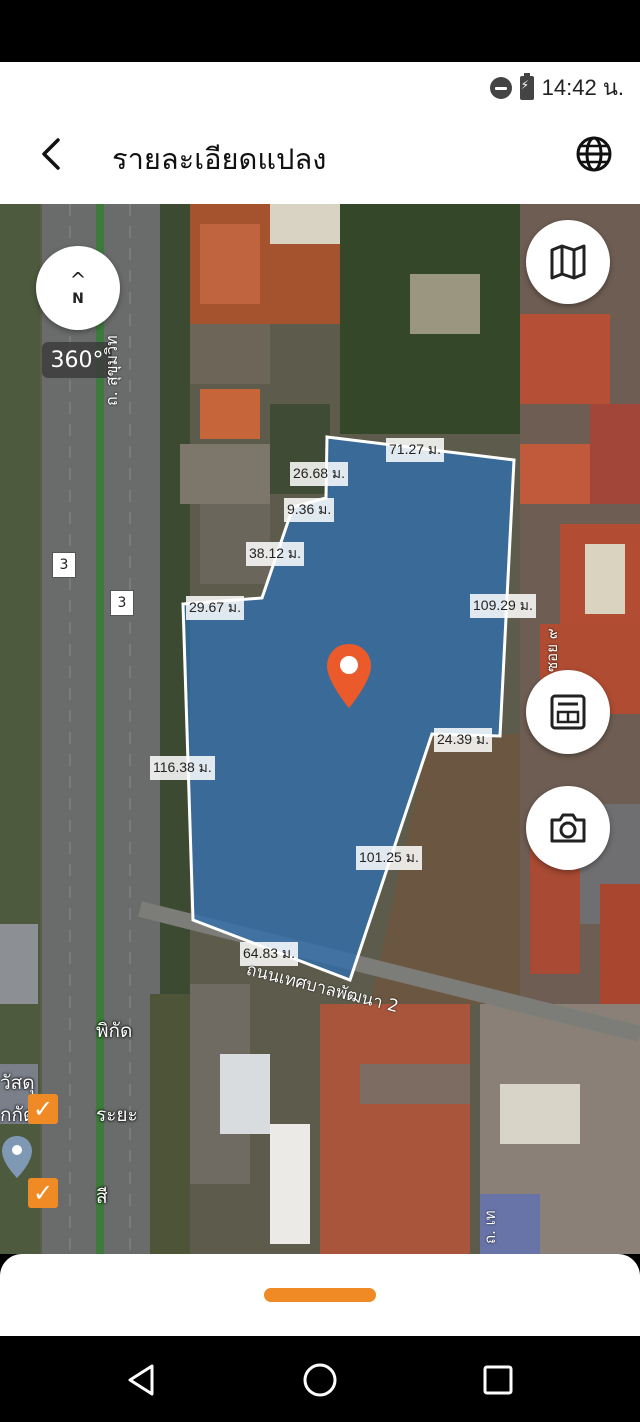 The image size is (640, 1422). What do you see at coordinates (320, 31) in the screenshot?
I see `top-black-bar` at bounding box center [320, 31].